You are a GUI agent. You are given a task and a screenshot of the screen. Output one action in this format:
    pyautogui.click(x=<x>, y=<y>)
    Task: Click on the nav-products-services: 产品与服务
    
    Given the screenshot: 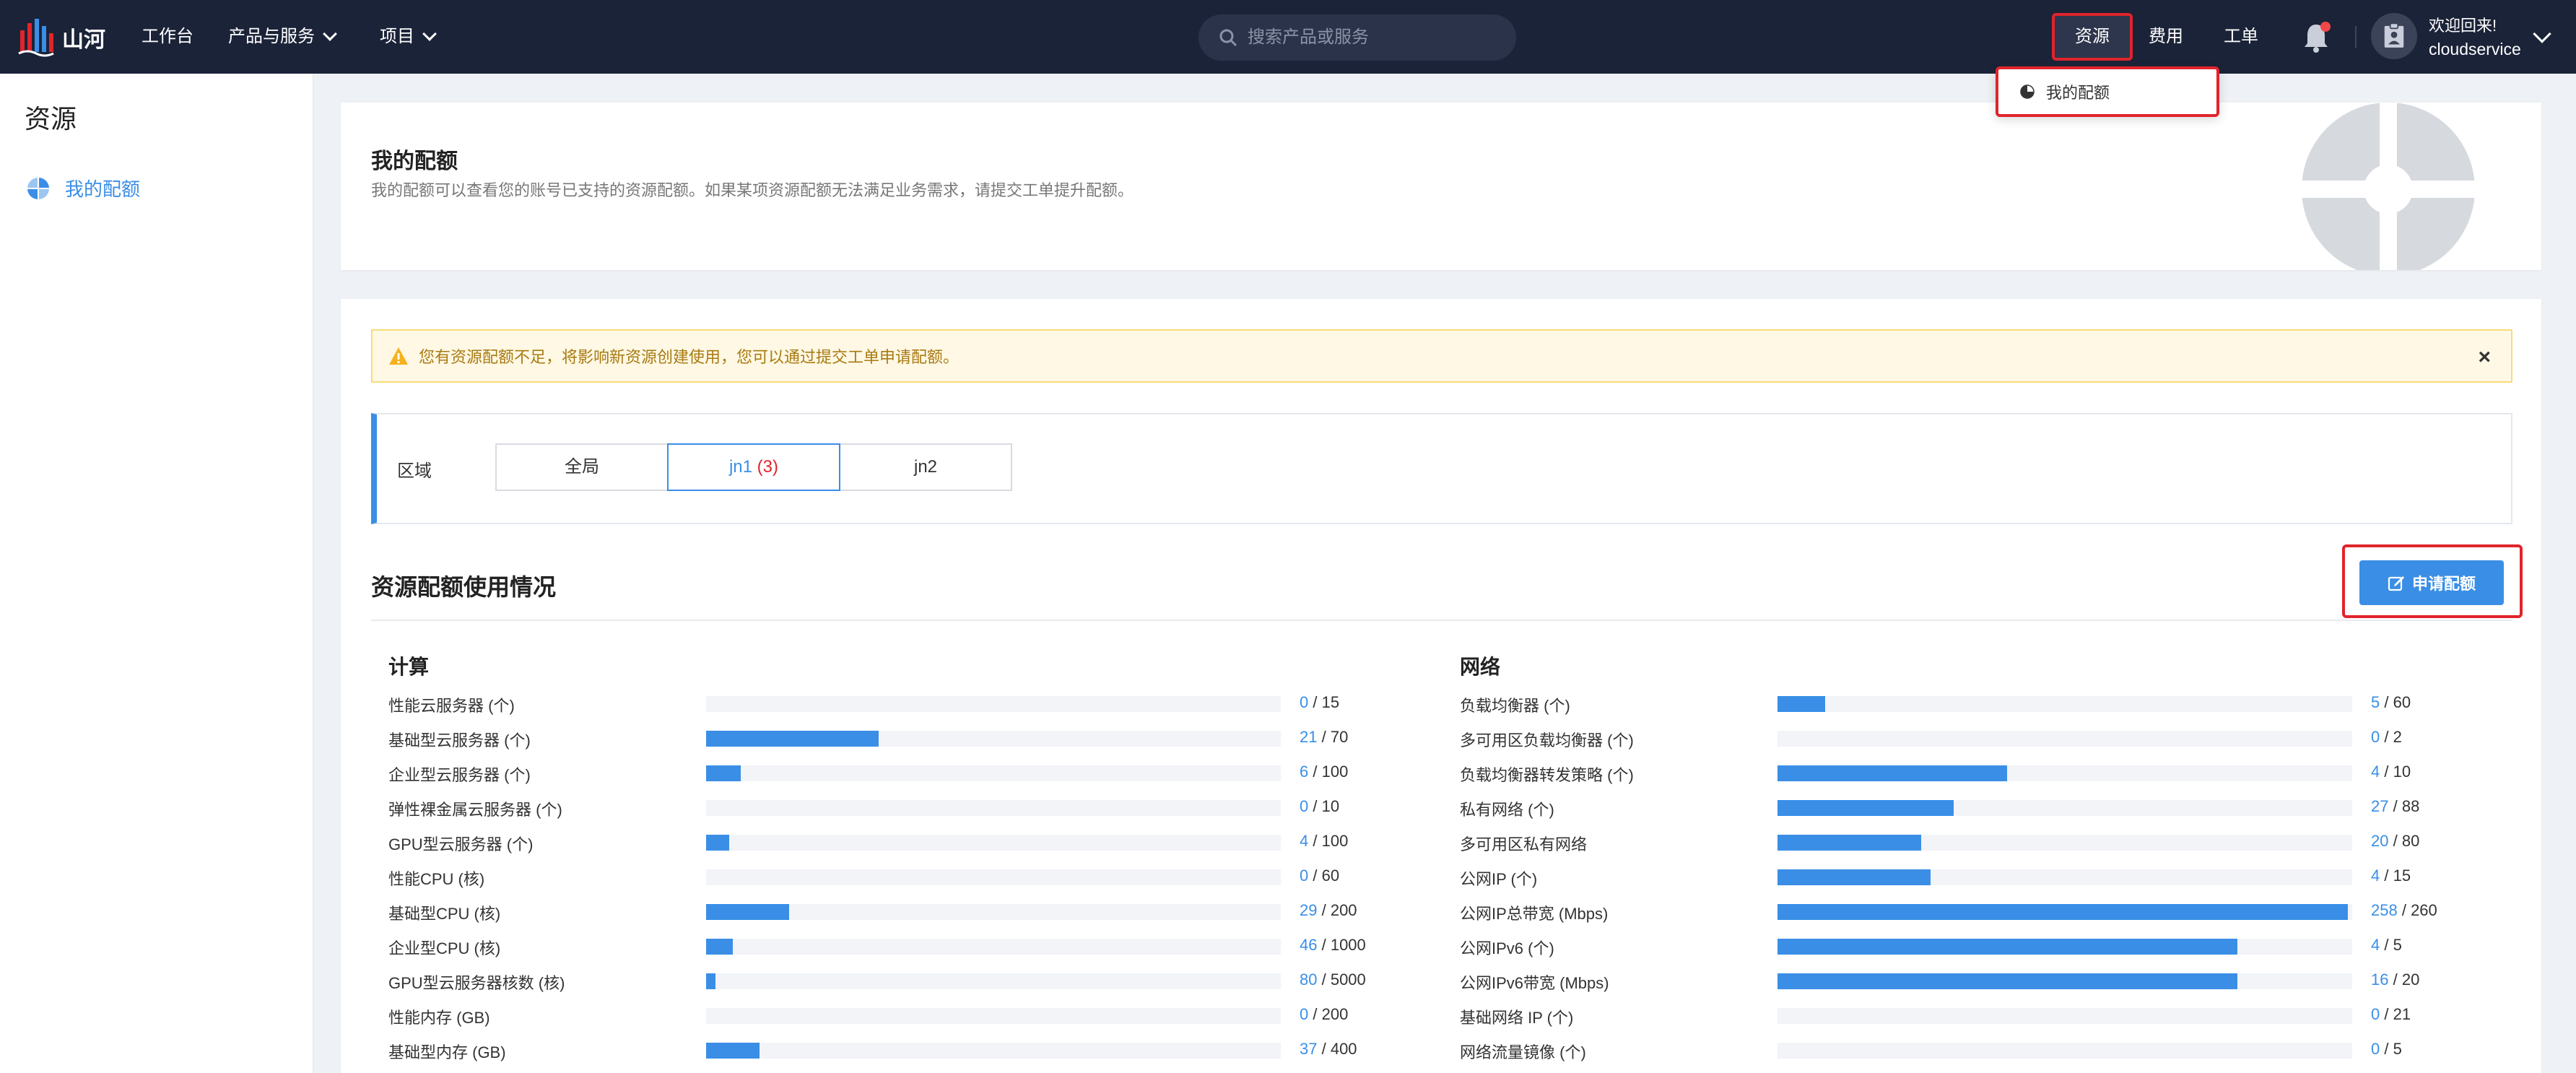 What is the action you would take?
    pyautogui.click(x=282, y=37)
    